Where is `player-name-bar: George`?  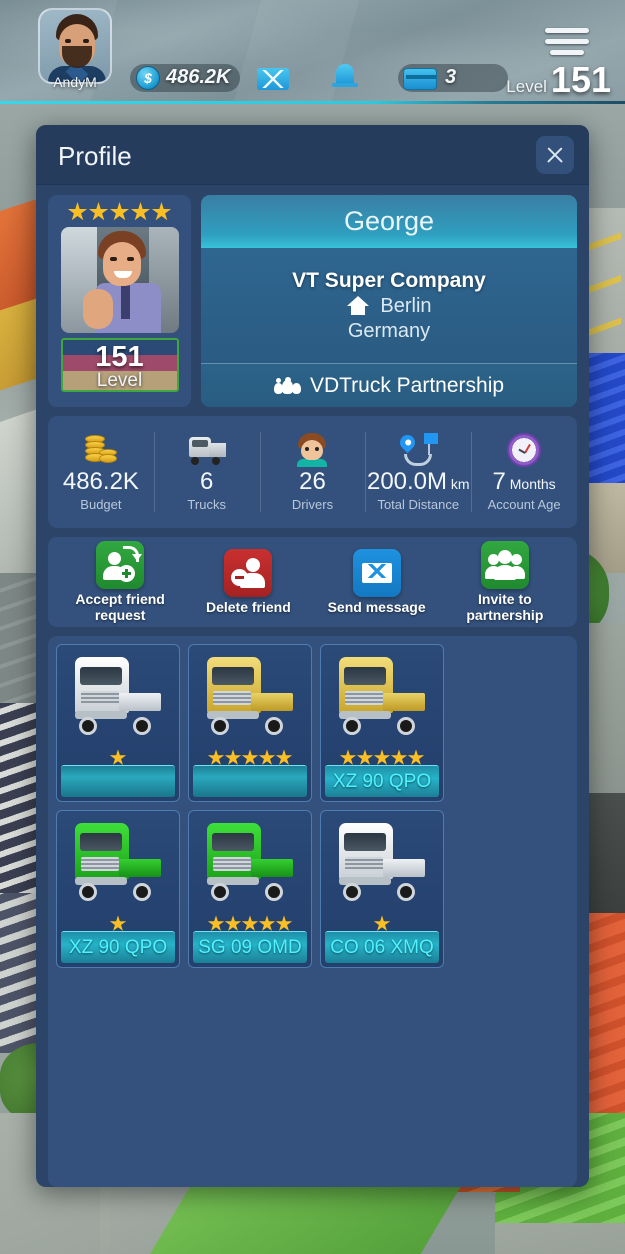 player-name-bar: George is located at coordinates (389, 221).